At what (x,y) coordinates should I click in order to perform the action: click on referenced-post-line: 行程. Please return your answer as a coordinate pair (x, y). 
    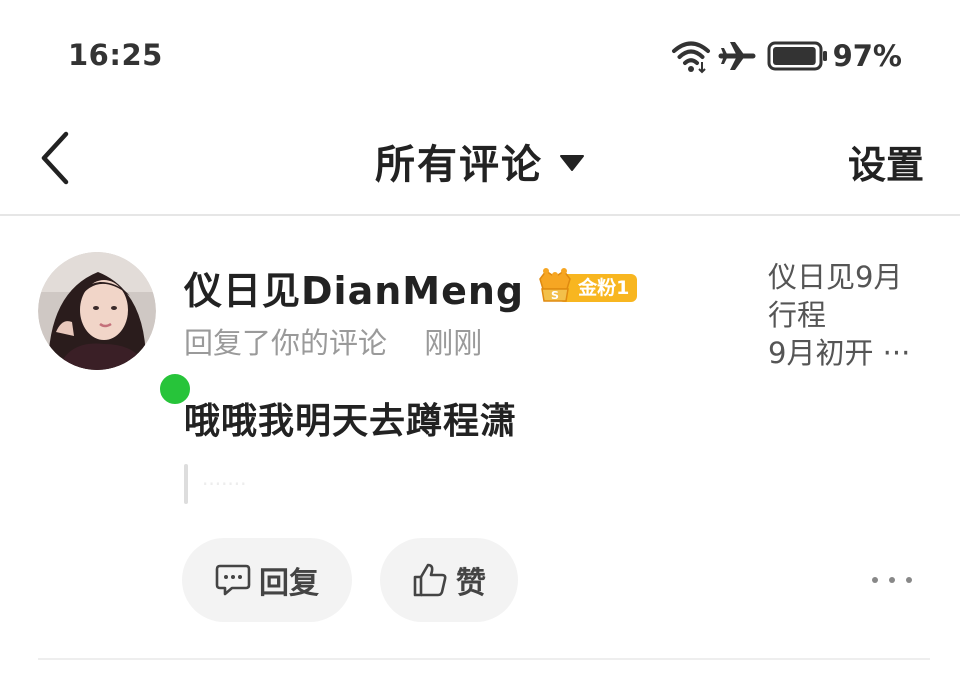
    Looking at the image, I should click on (797, 315).